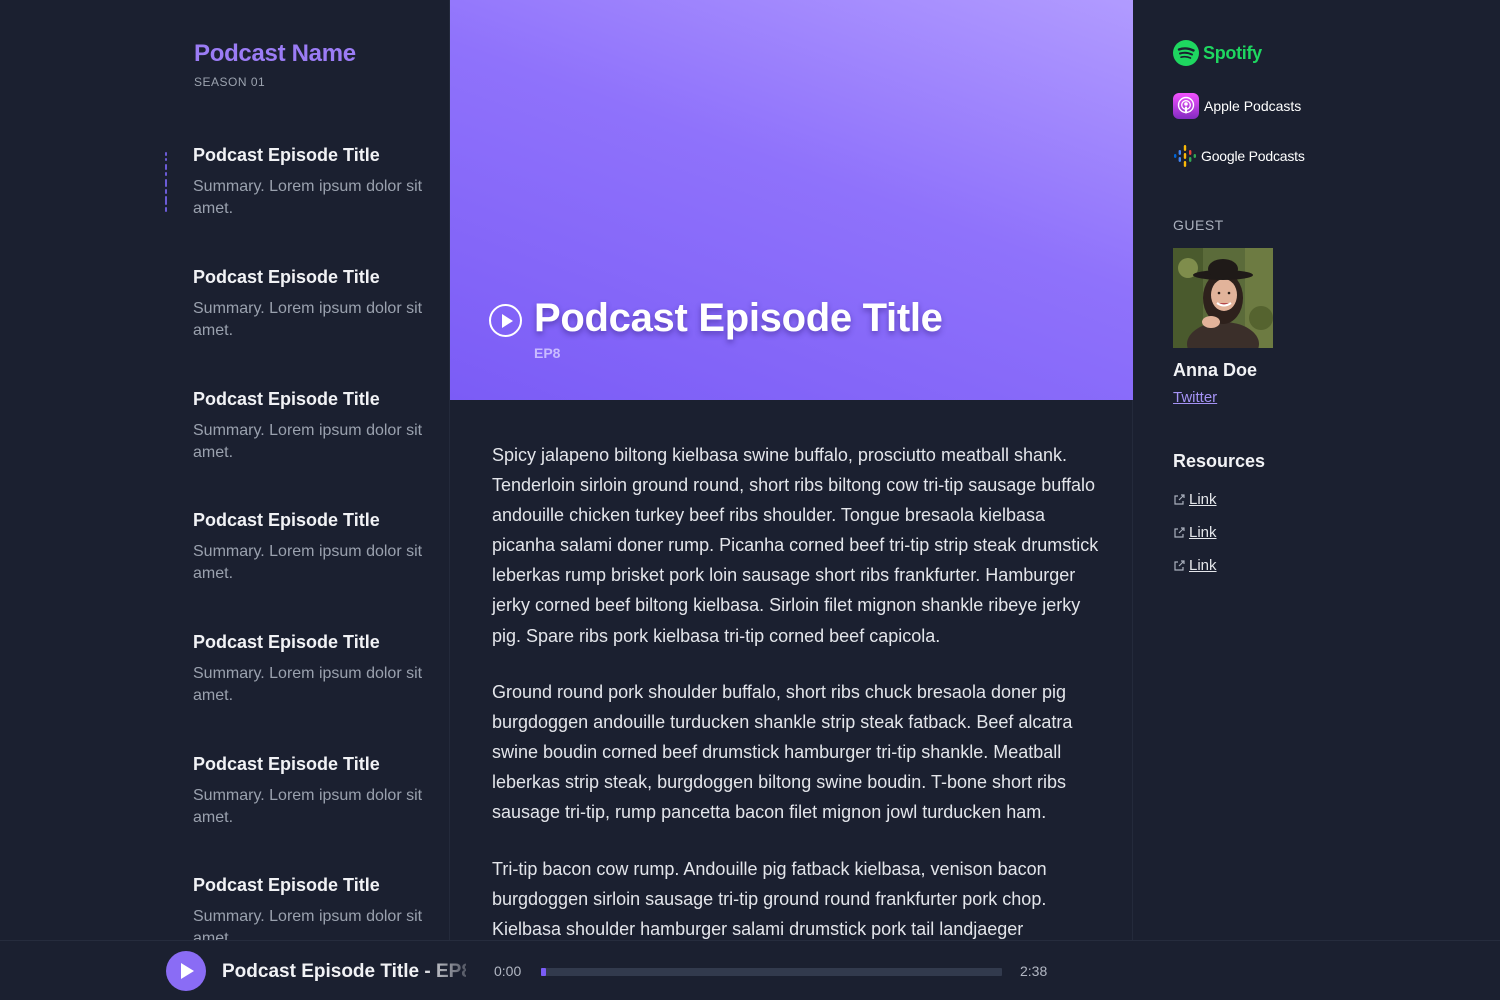  I want to click on guest-heading: GUEST, so click(1198, 225).